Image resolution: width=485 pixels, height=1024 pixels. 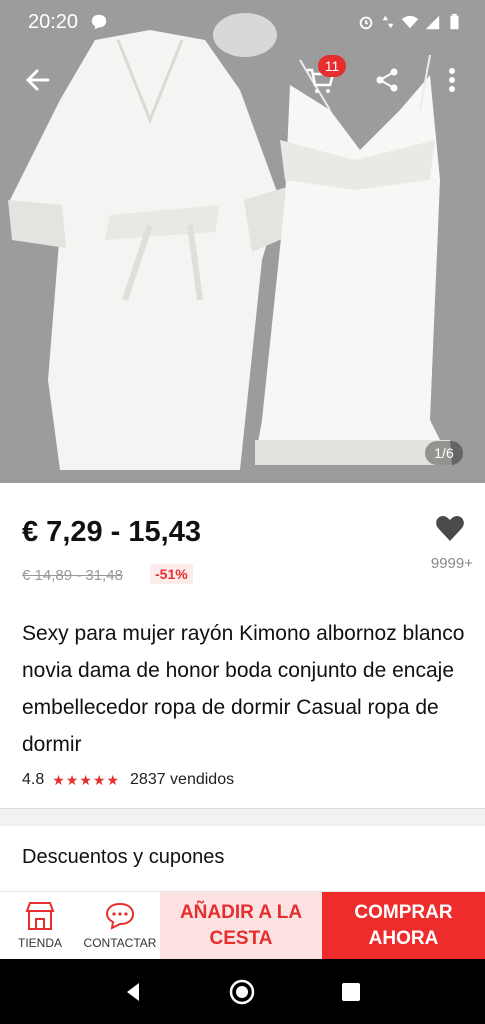 What do you see at coordinates (53, 21) in the screenshot?
I see `status-time: 20:20` at bounding box center [53, 21].